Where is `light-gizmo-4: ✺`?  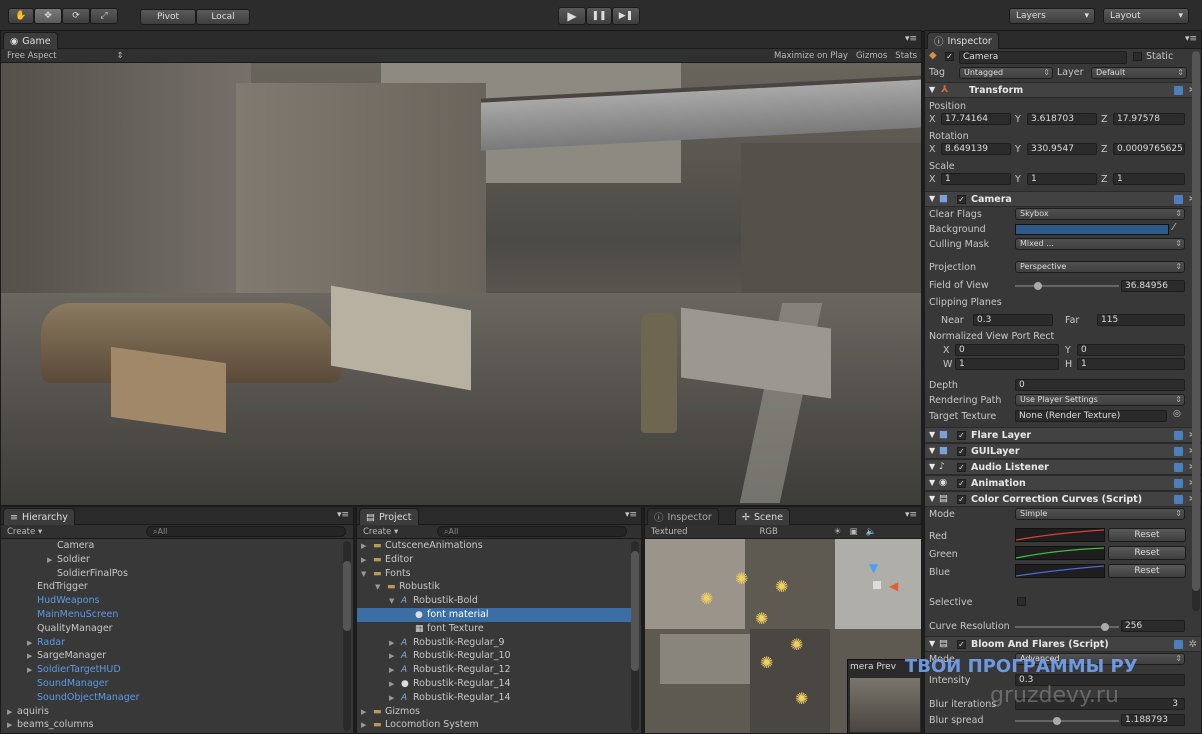
light-gizmo-4: ✺ is located at coordinates (761, 618).